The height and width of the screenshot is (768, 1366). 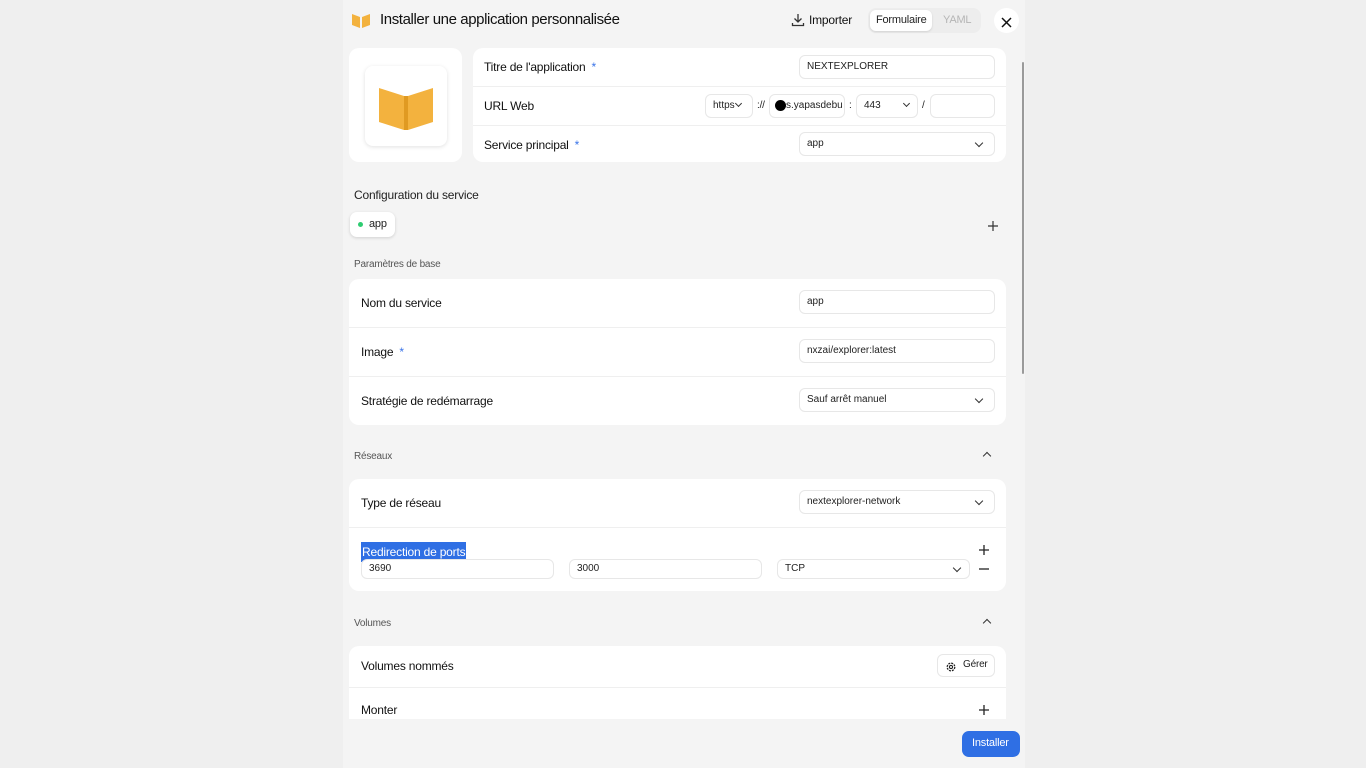 What do you see at coordinates (814, 105) in the screenshot?
I see `url-host-value: s.yapasdebu` at bounding box center [814, 105].